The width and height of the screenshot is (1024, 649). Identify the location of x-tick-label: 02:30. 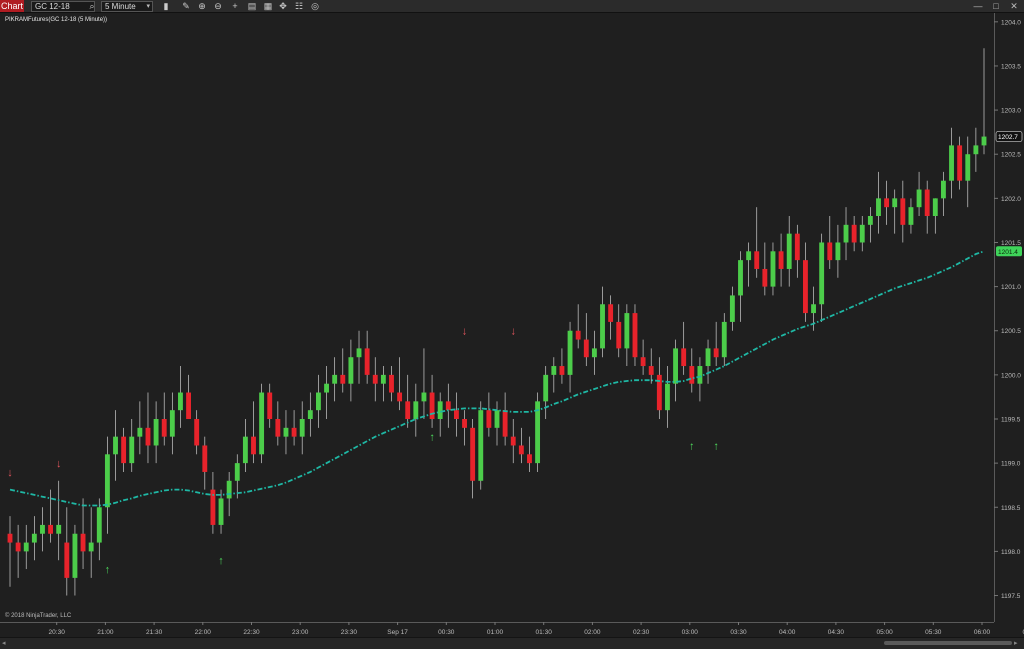
(641, 632).